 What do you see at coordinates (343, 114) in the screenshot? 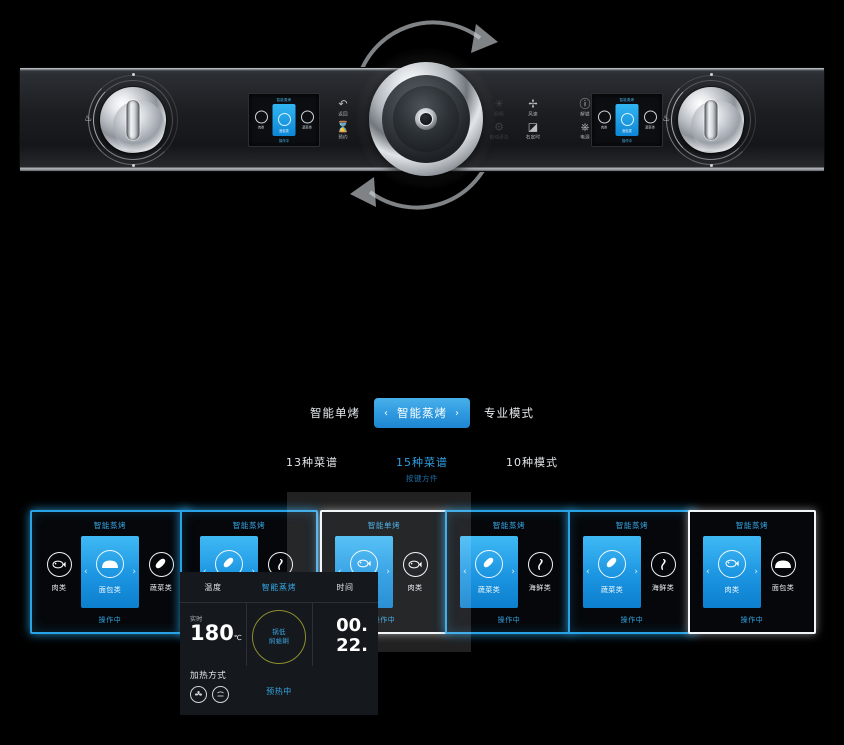
I see `touch-key-label: 返回` at bounding box center [343, 114].